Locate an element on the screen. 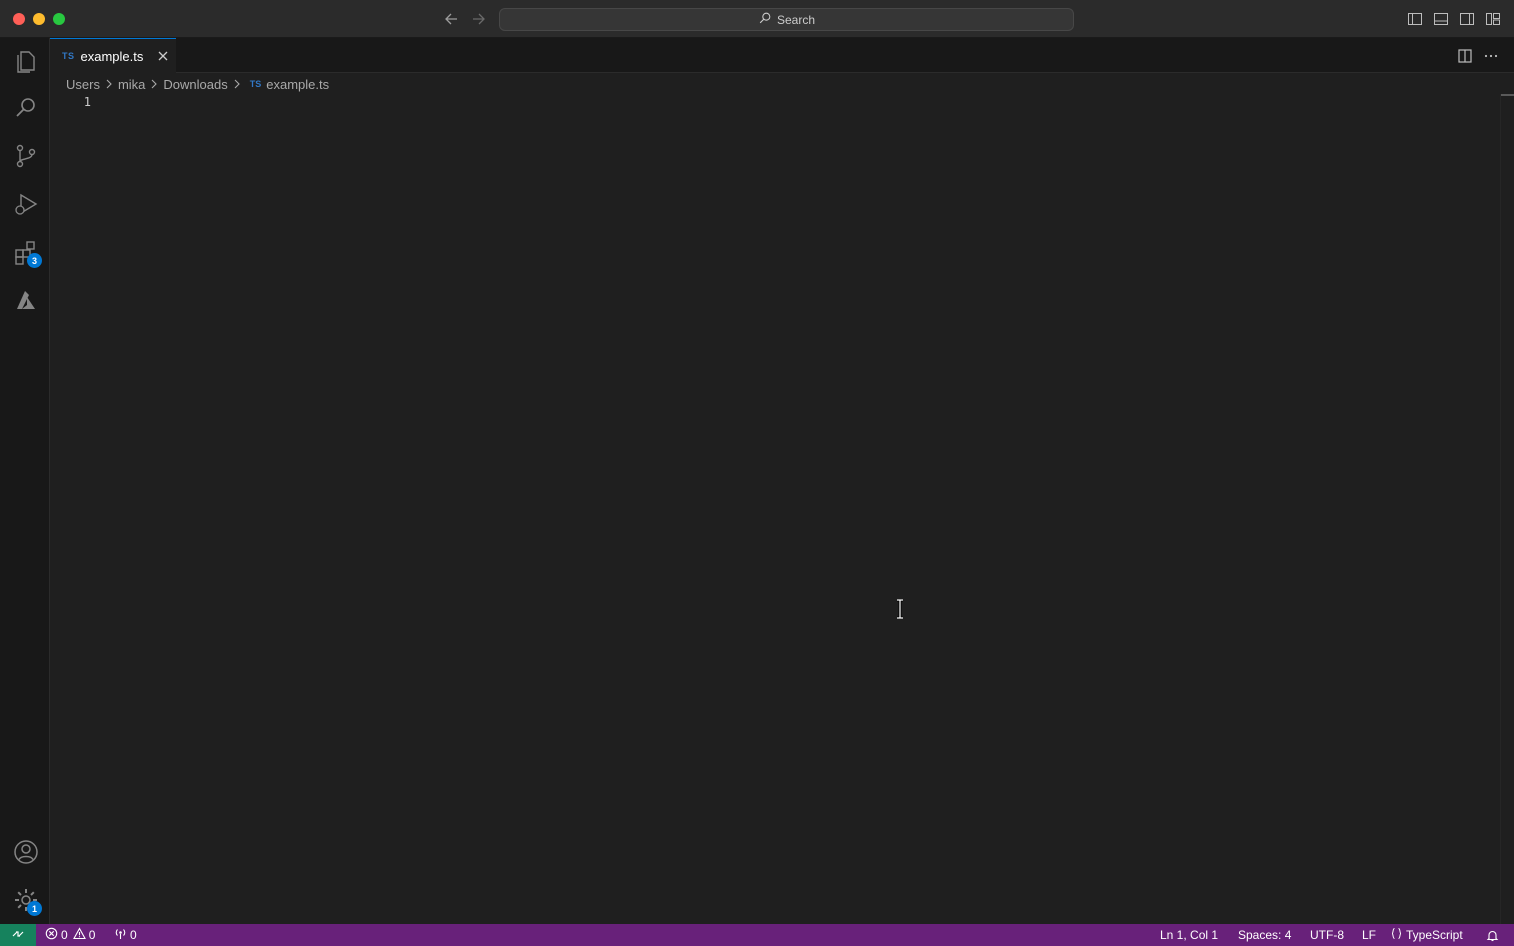 This screenshot has width=1514, height=946. remote-icon is located at coordinates (18, 935).